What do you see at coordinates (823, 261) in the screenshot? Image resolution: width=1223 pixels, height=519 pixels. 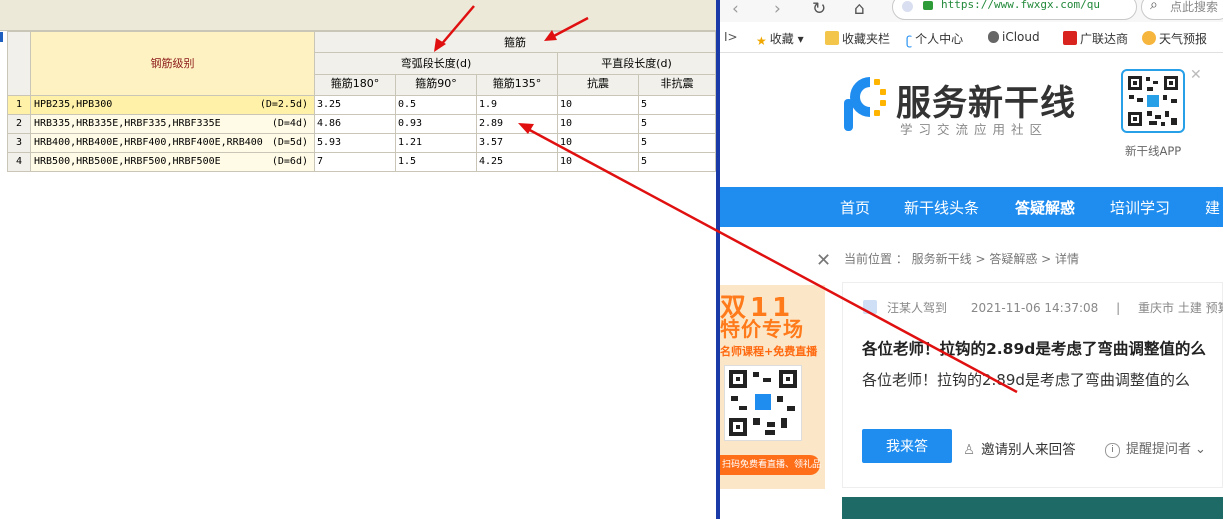 I see `close-ad-icon: ✕` at bounding box center [823, 261].